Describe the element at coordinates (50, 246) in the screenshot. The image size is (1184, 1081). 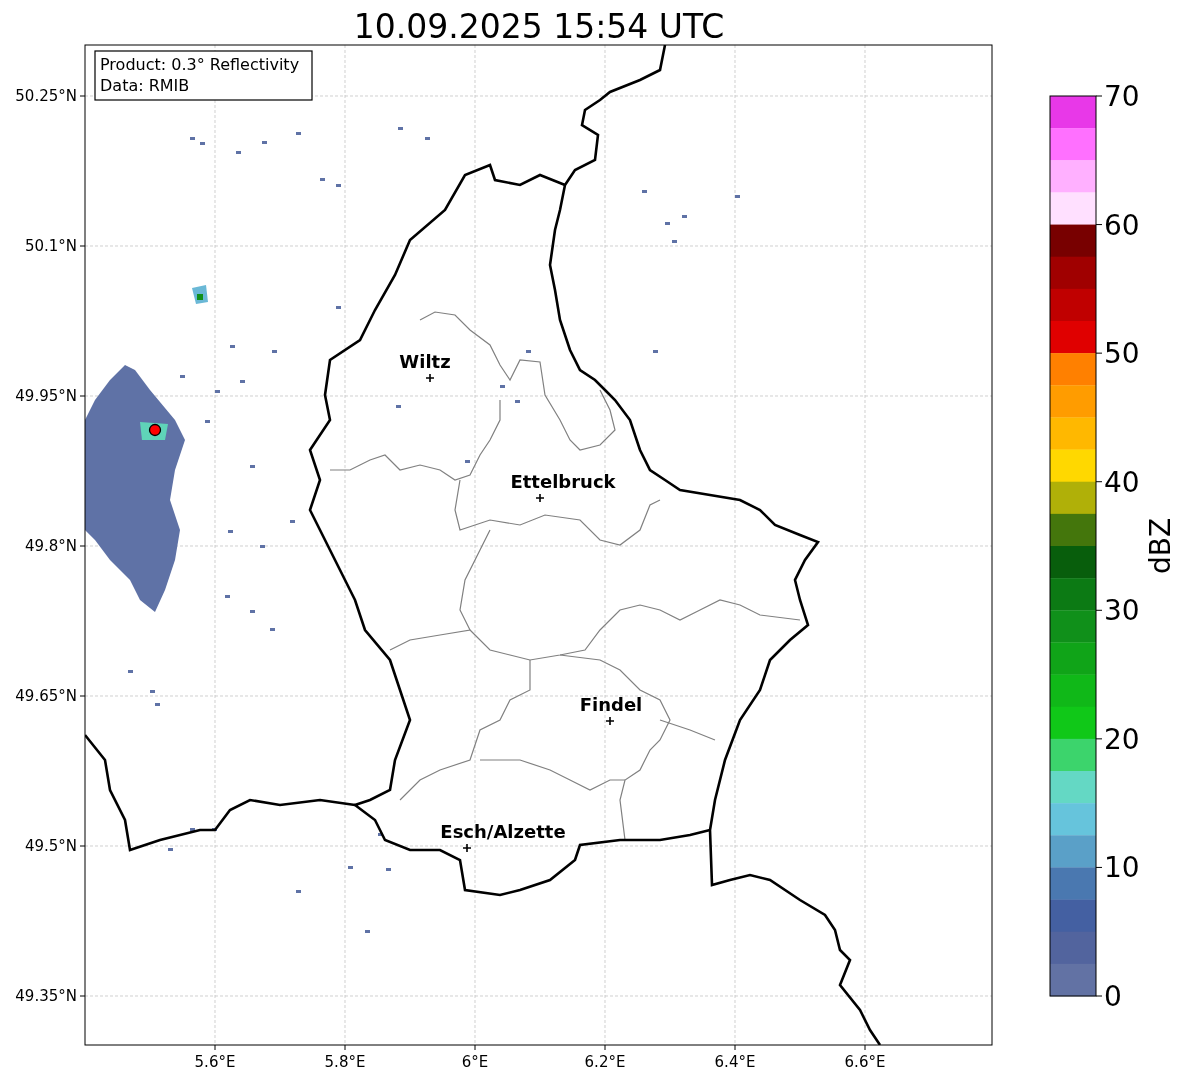
I see `latitude-tick-label: 50.1°N` at that location.